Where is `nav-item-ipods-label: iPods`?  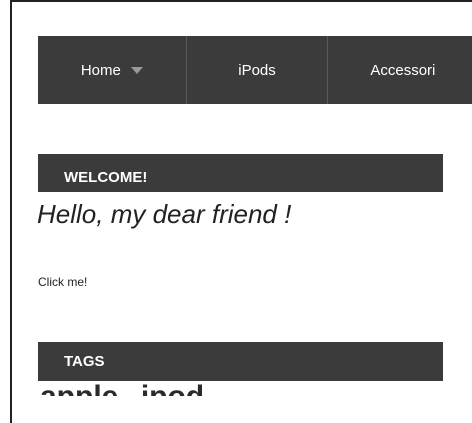
nav-item-ipods-label: iPods is located at coordinates (257, 70).